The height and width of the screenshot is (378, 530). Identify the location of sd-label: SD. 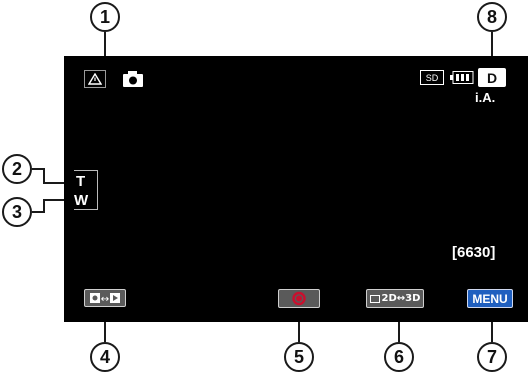
(432, 77).